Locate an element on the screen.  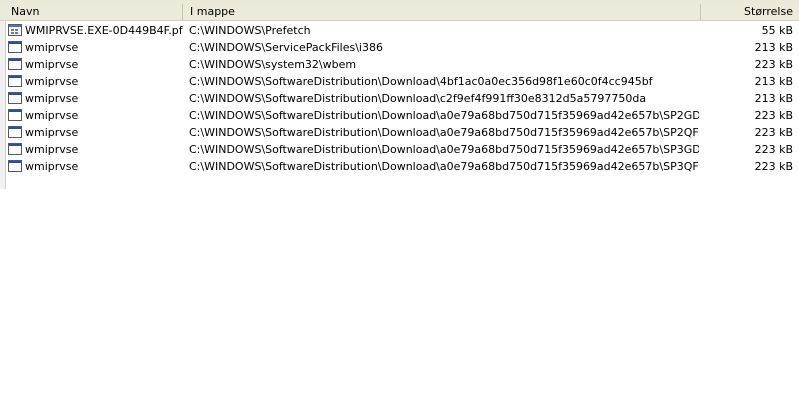
column-header-name: Navn is located at coordinates (91, 12).